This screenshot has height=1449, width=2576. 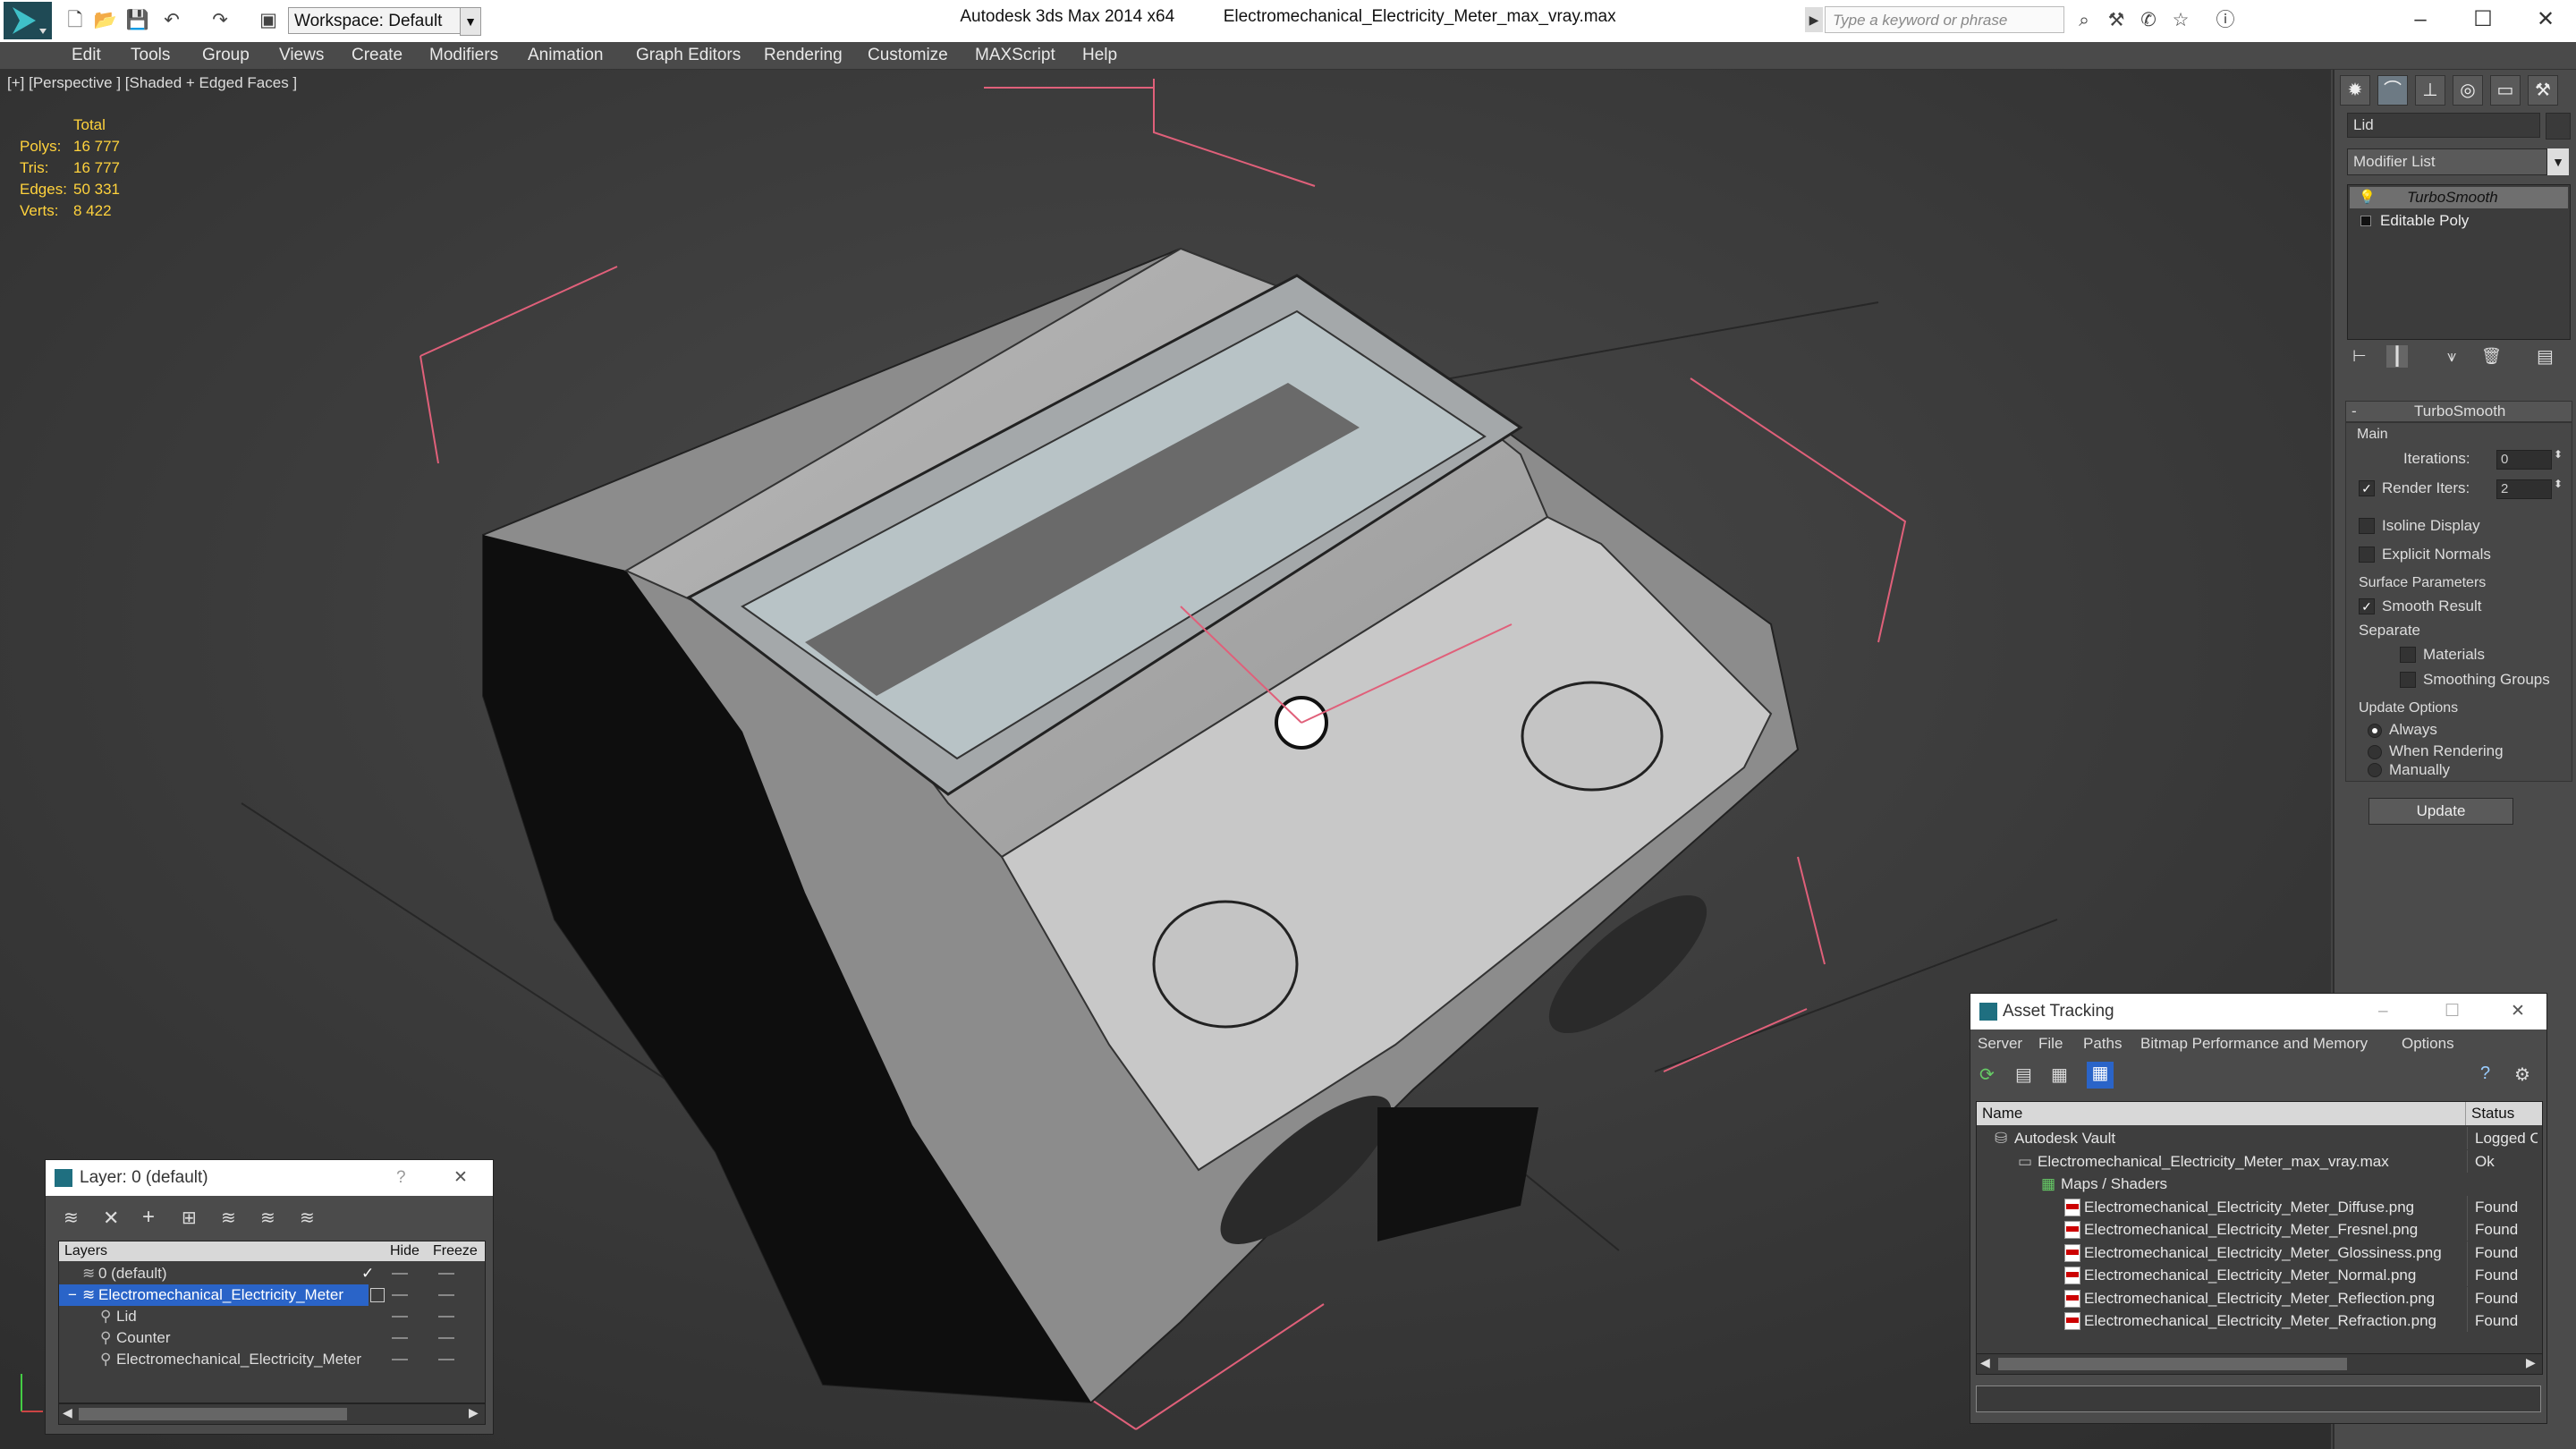 What do you see at coordinates (2260, 1138) in the screenshot?
I see `asset-row: ⛁ Autodesk Vault Logged O` at bounding box center [2260, 1138].